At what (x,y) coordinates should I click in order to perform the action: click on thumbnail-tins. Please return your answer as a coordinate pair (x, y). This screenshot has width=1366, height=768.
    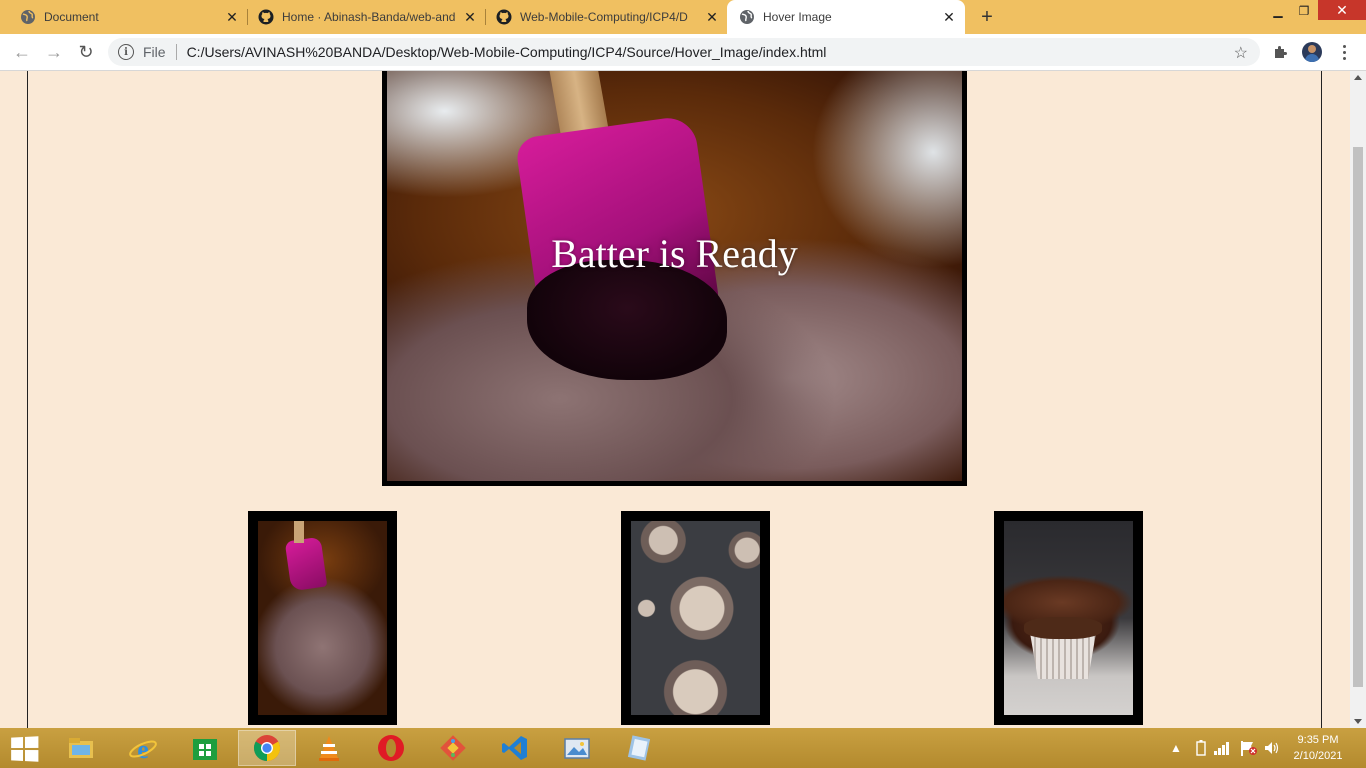
    Looking at the image, I should click on (695, 618).